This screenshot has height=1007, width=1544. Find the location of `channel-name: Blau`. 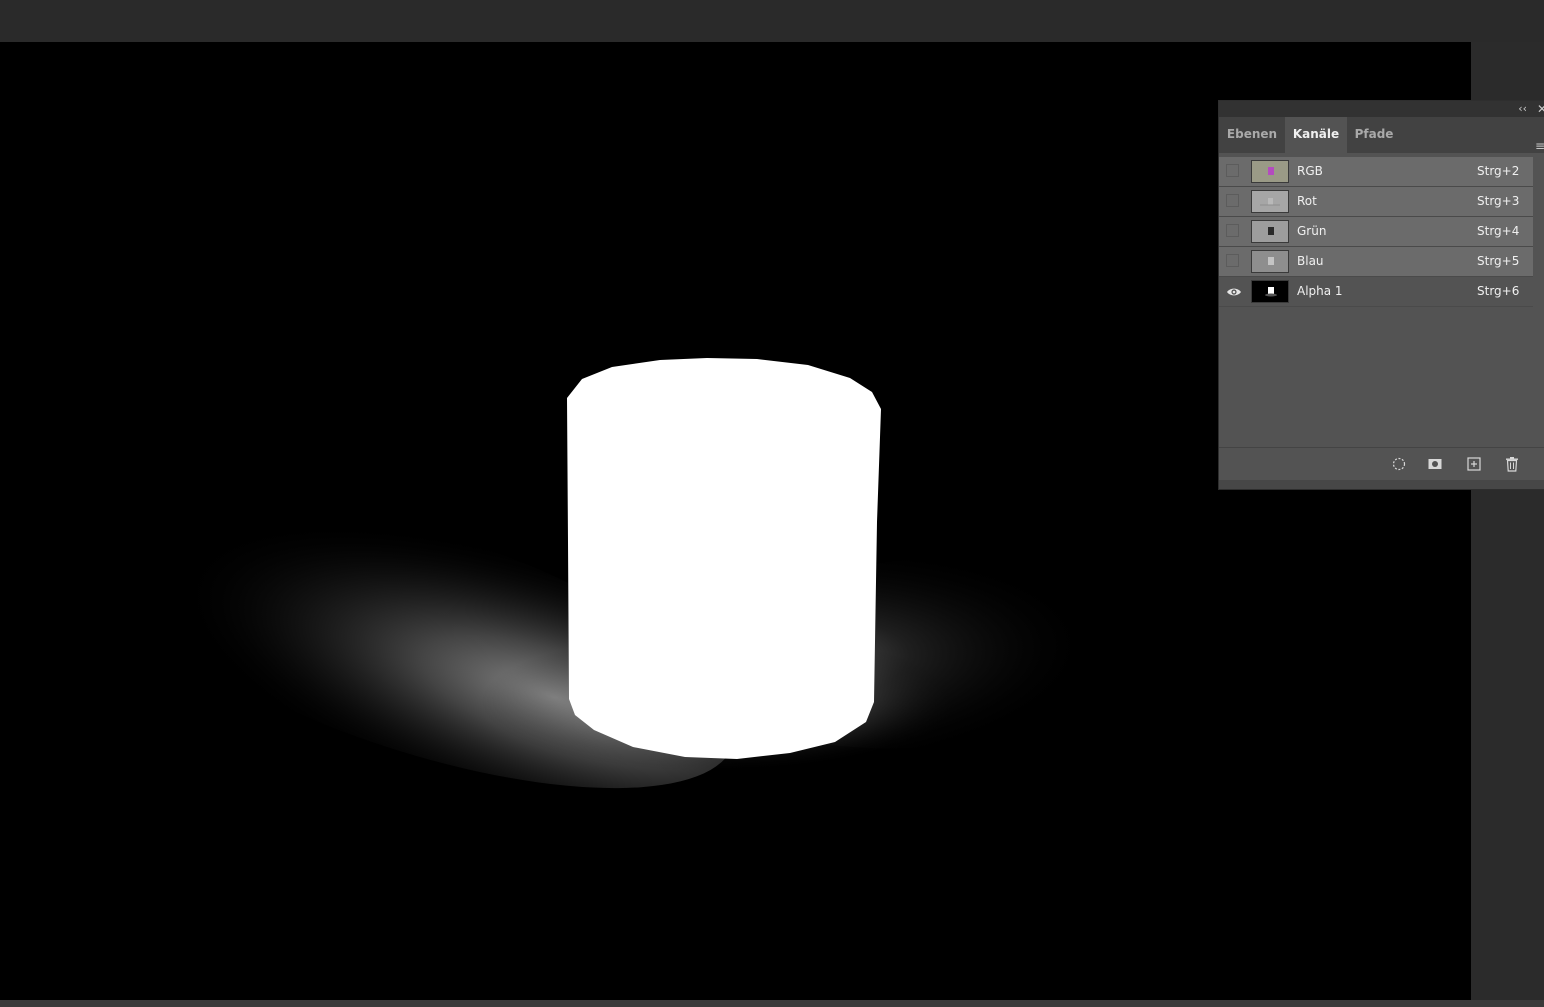

channel-name: Blau is located at coordinates (1310, 261).